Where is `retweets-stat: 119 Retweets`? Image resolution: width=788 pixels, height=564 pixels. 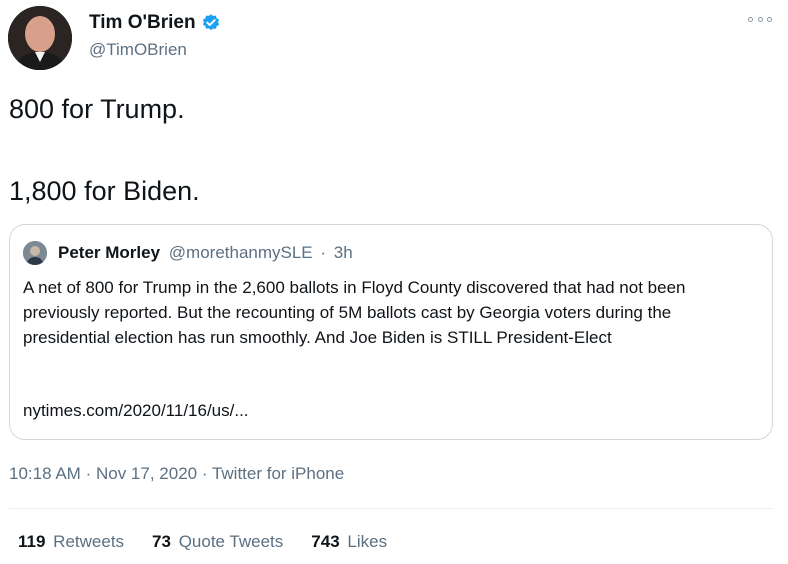
retweets-stat: 119 Retweets is located at coordinates (71, 542).